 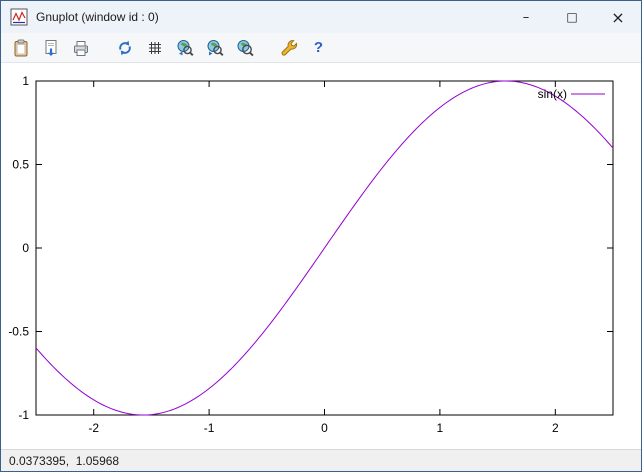 What do you see at coordinates (19, 17) in the screenshot?
I see `gnuplot-window-icon` at bounding box center [19, 17].